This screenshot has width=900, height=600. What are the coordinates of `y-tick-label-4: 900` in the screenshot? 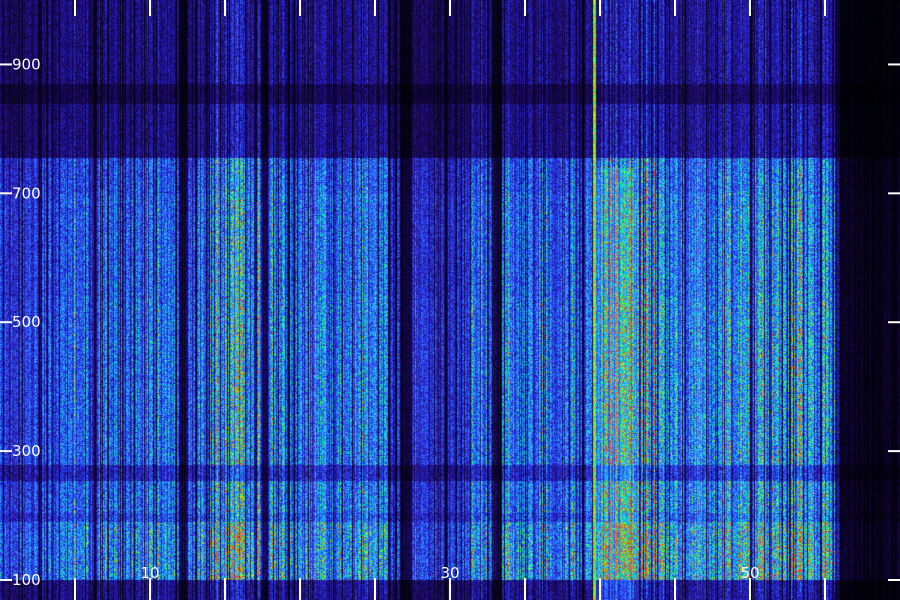 It's located at (26, 64).